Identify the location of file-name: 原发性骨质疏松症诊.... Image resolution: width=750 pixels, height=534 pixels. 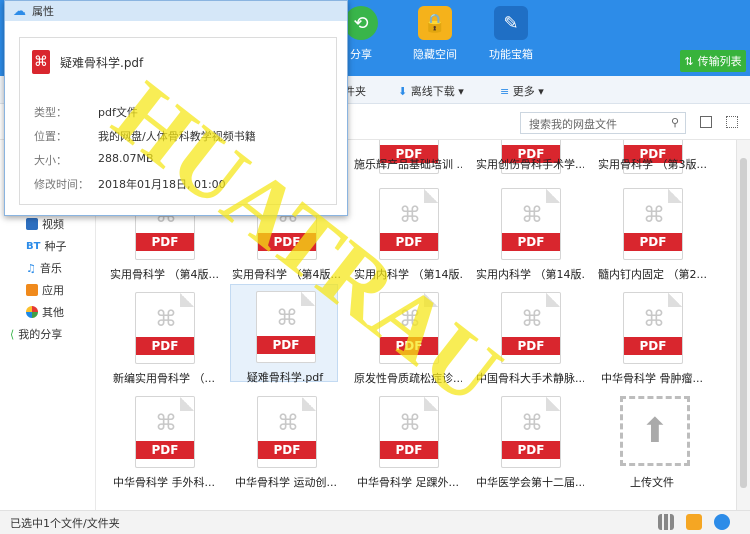
(408, 378).